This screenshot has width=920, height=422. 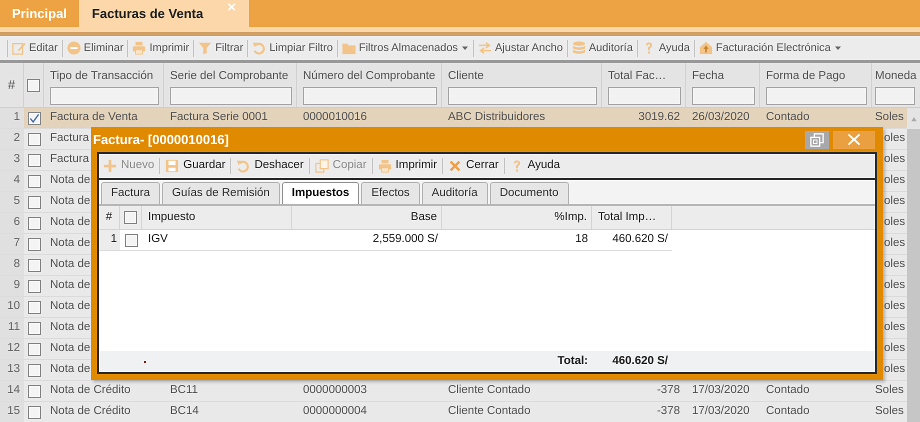 I want to click on toolbar-button: Editar, so click(x=35, y=48).